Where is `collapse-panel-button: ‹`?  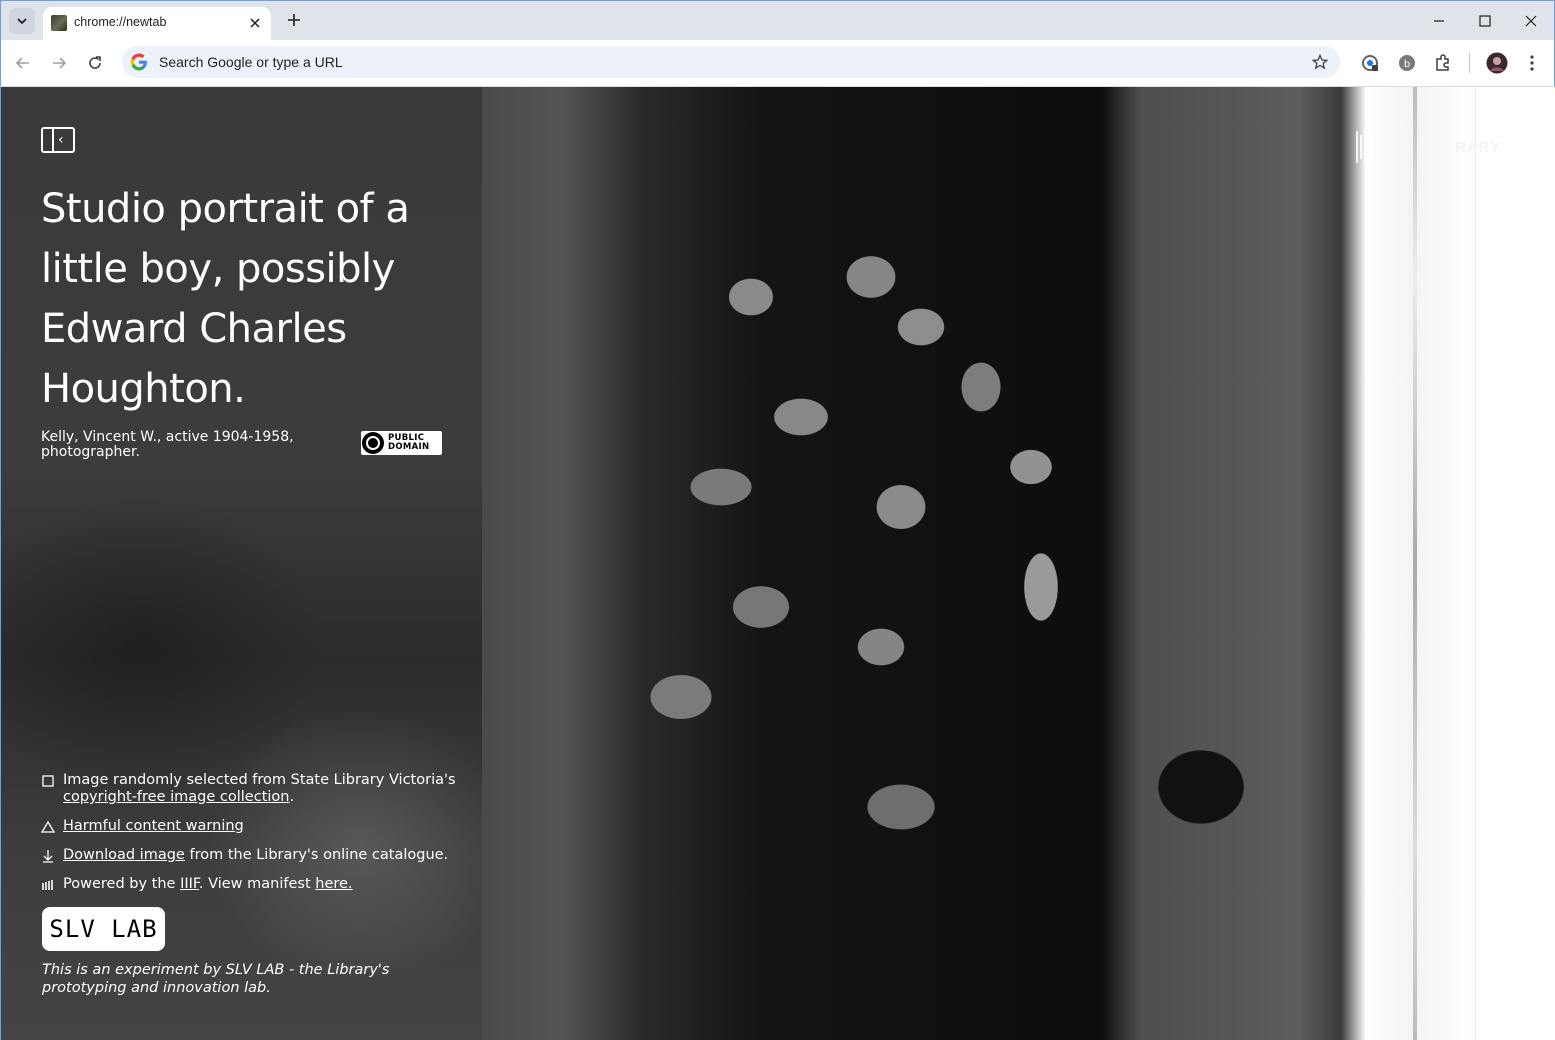
collapse-panel-button: ‹ is located at coordinates (58, 140).